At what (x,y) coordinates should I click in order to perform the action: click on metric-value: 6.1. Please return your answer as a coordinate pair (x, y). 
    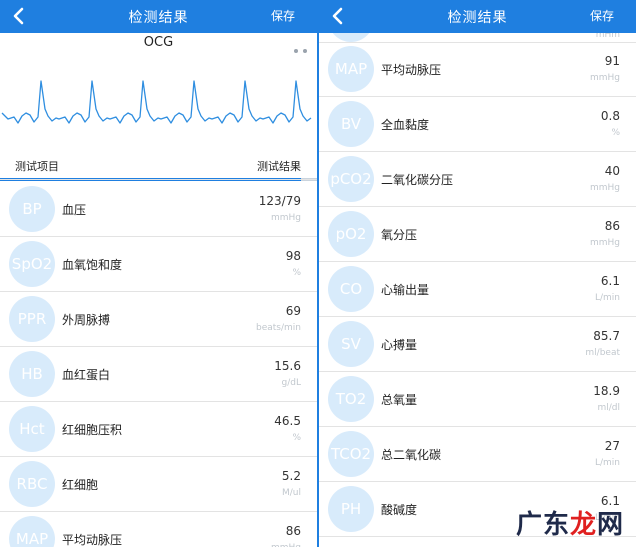
    Looking at the image, I should click on (610, 281).